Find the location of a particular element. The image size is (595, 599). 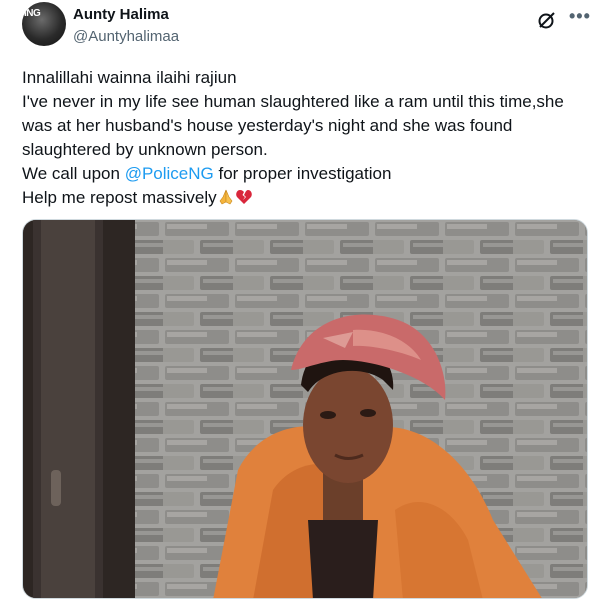

tweet-line-6: Help me repost massively is located at coordinates (304, 198).